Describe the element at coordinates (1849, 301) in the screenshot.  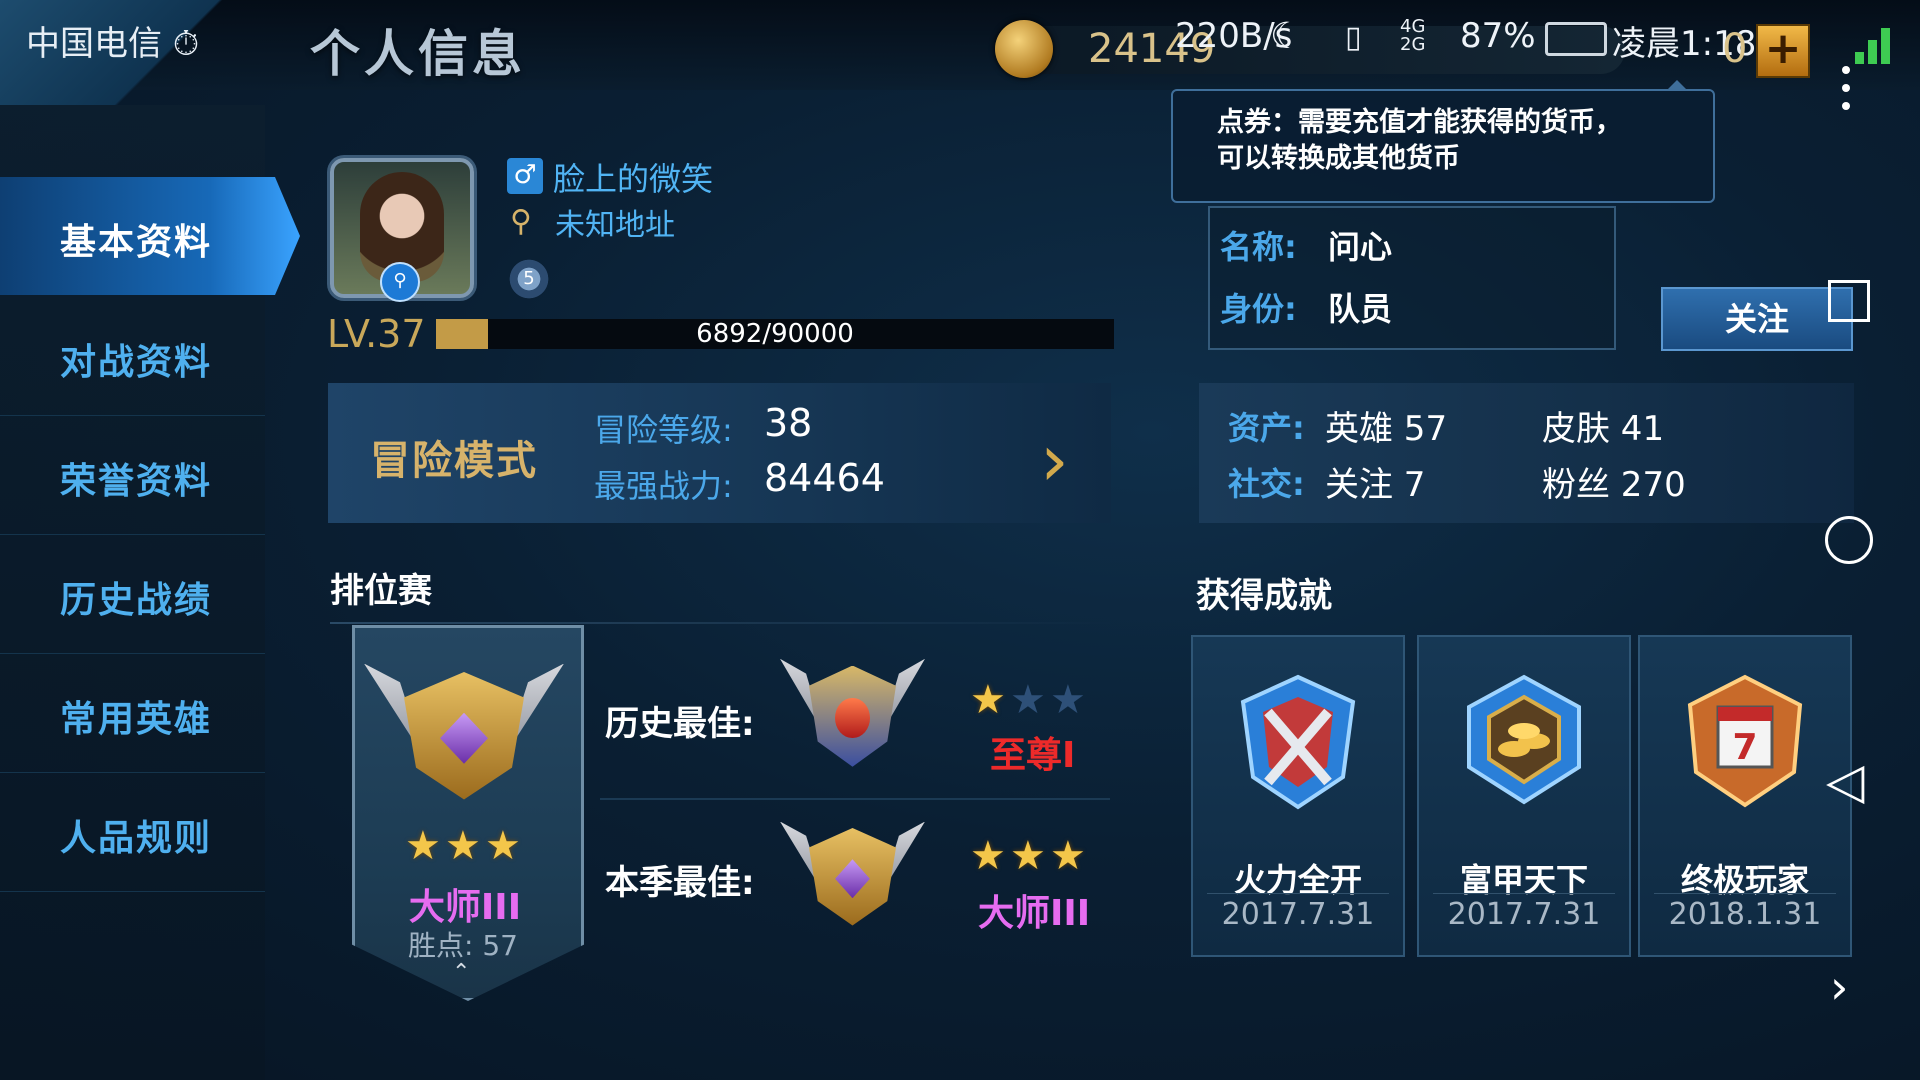
I see `recent-apps-icon` at that location.